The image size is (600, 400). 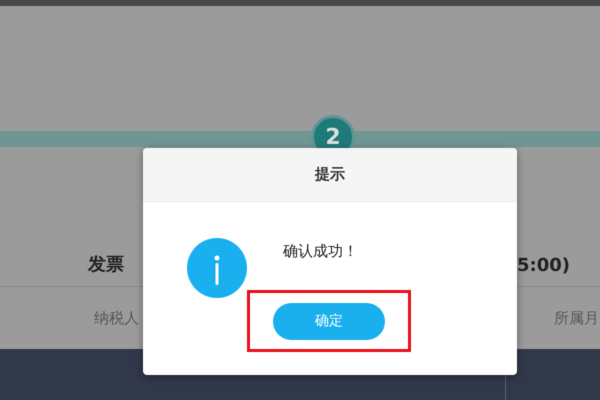 What do you see at coordinates (330, 174) in the screenshot?
I see `dialog-title: 提示` at bounding box center [330, 174].